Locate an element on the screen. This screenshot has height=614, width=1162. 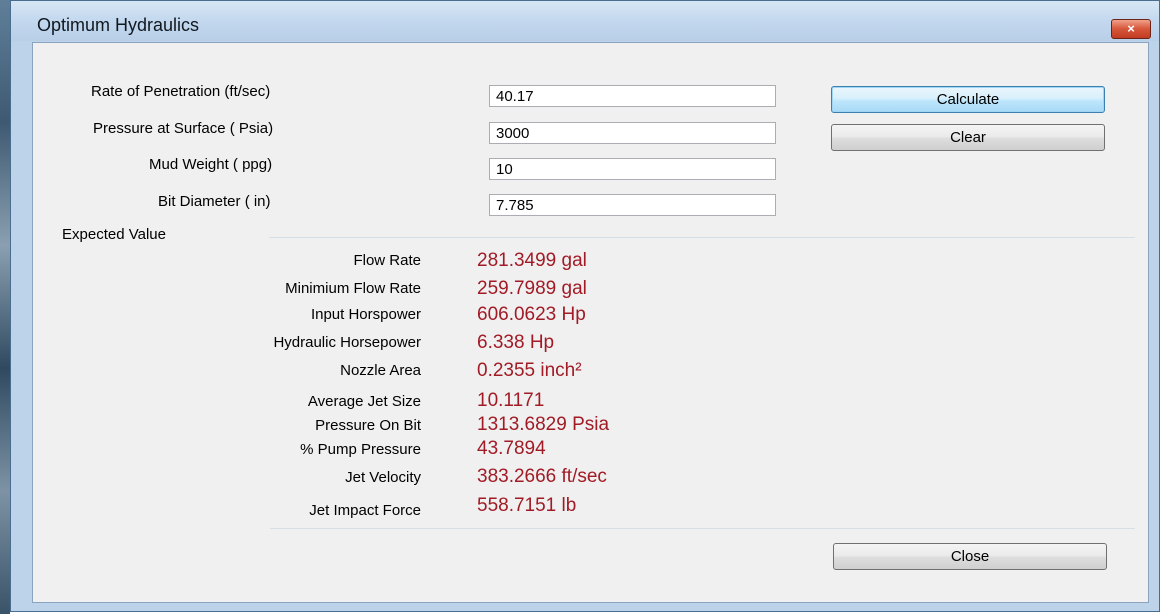
hydraulic-horsepower-label: Hydraulic Horsepower is located at coordinates (347, 342).